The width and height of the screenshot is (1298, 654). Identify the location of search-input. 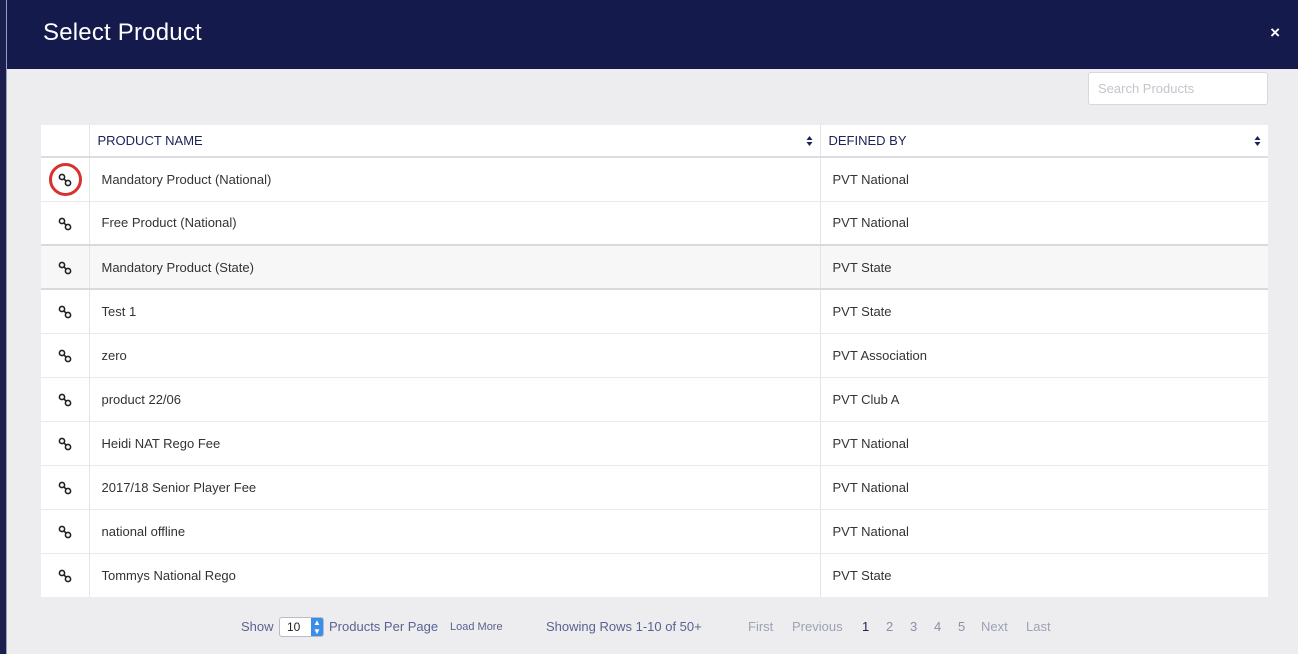
(1178, 88).